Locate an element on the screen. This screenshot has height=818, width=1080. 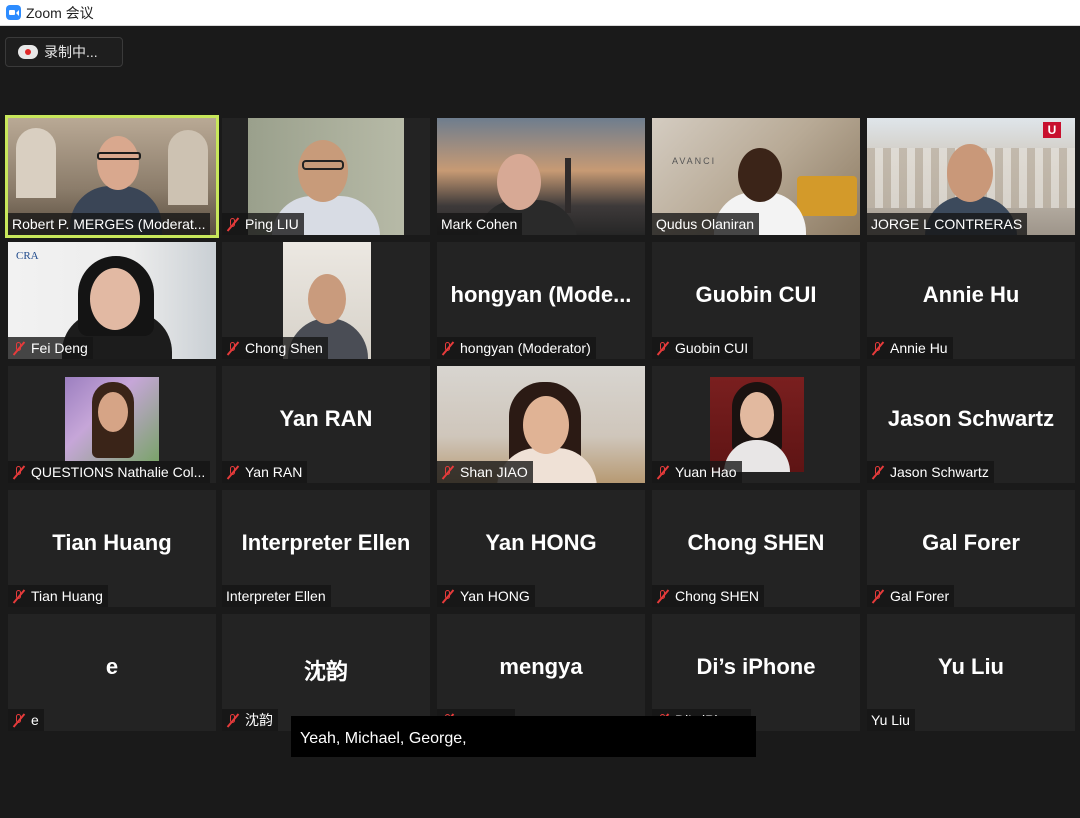
participant-label: Ping LIU is located at coordinates (263, 224).